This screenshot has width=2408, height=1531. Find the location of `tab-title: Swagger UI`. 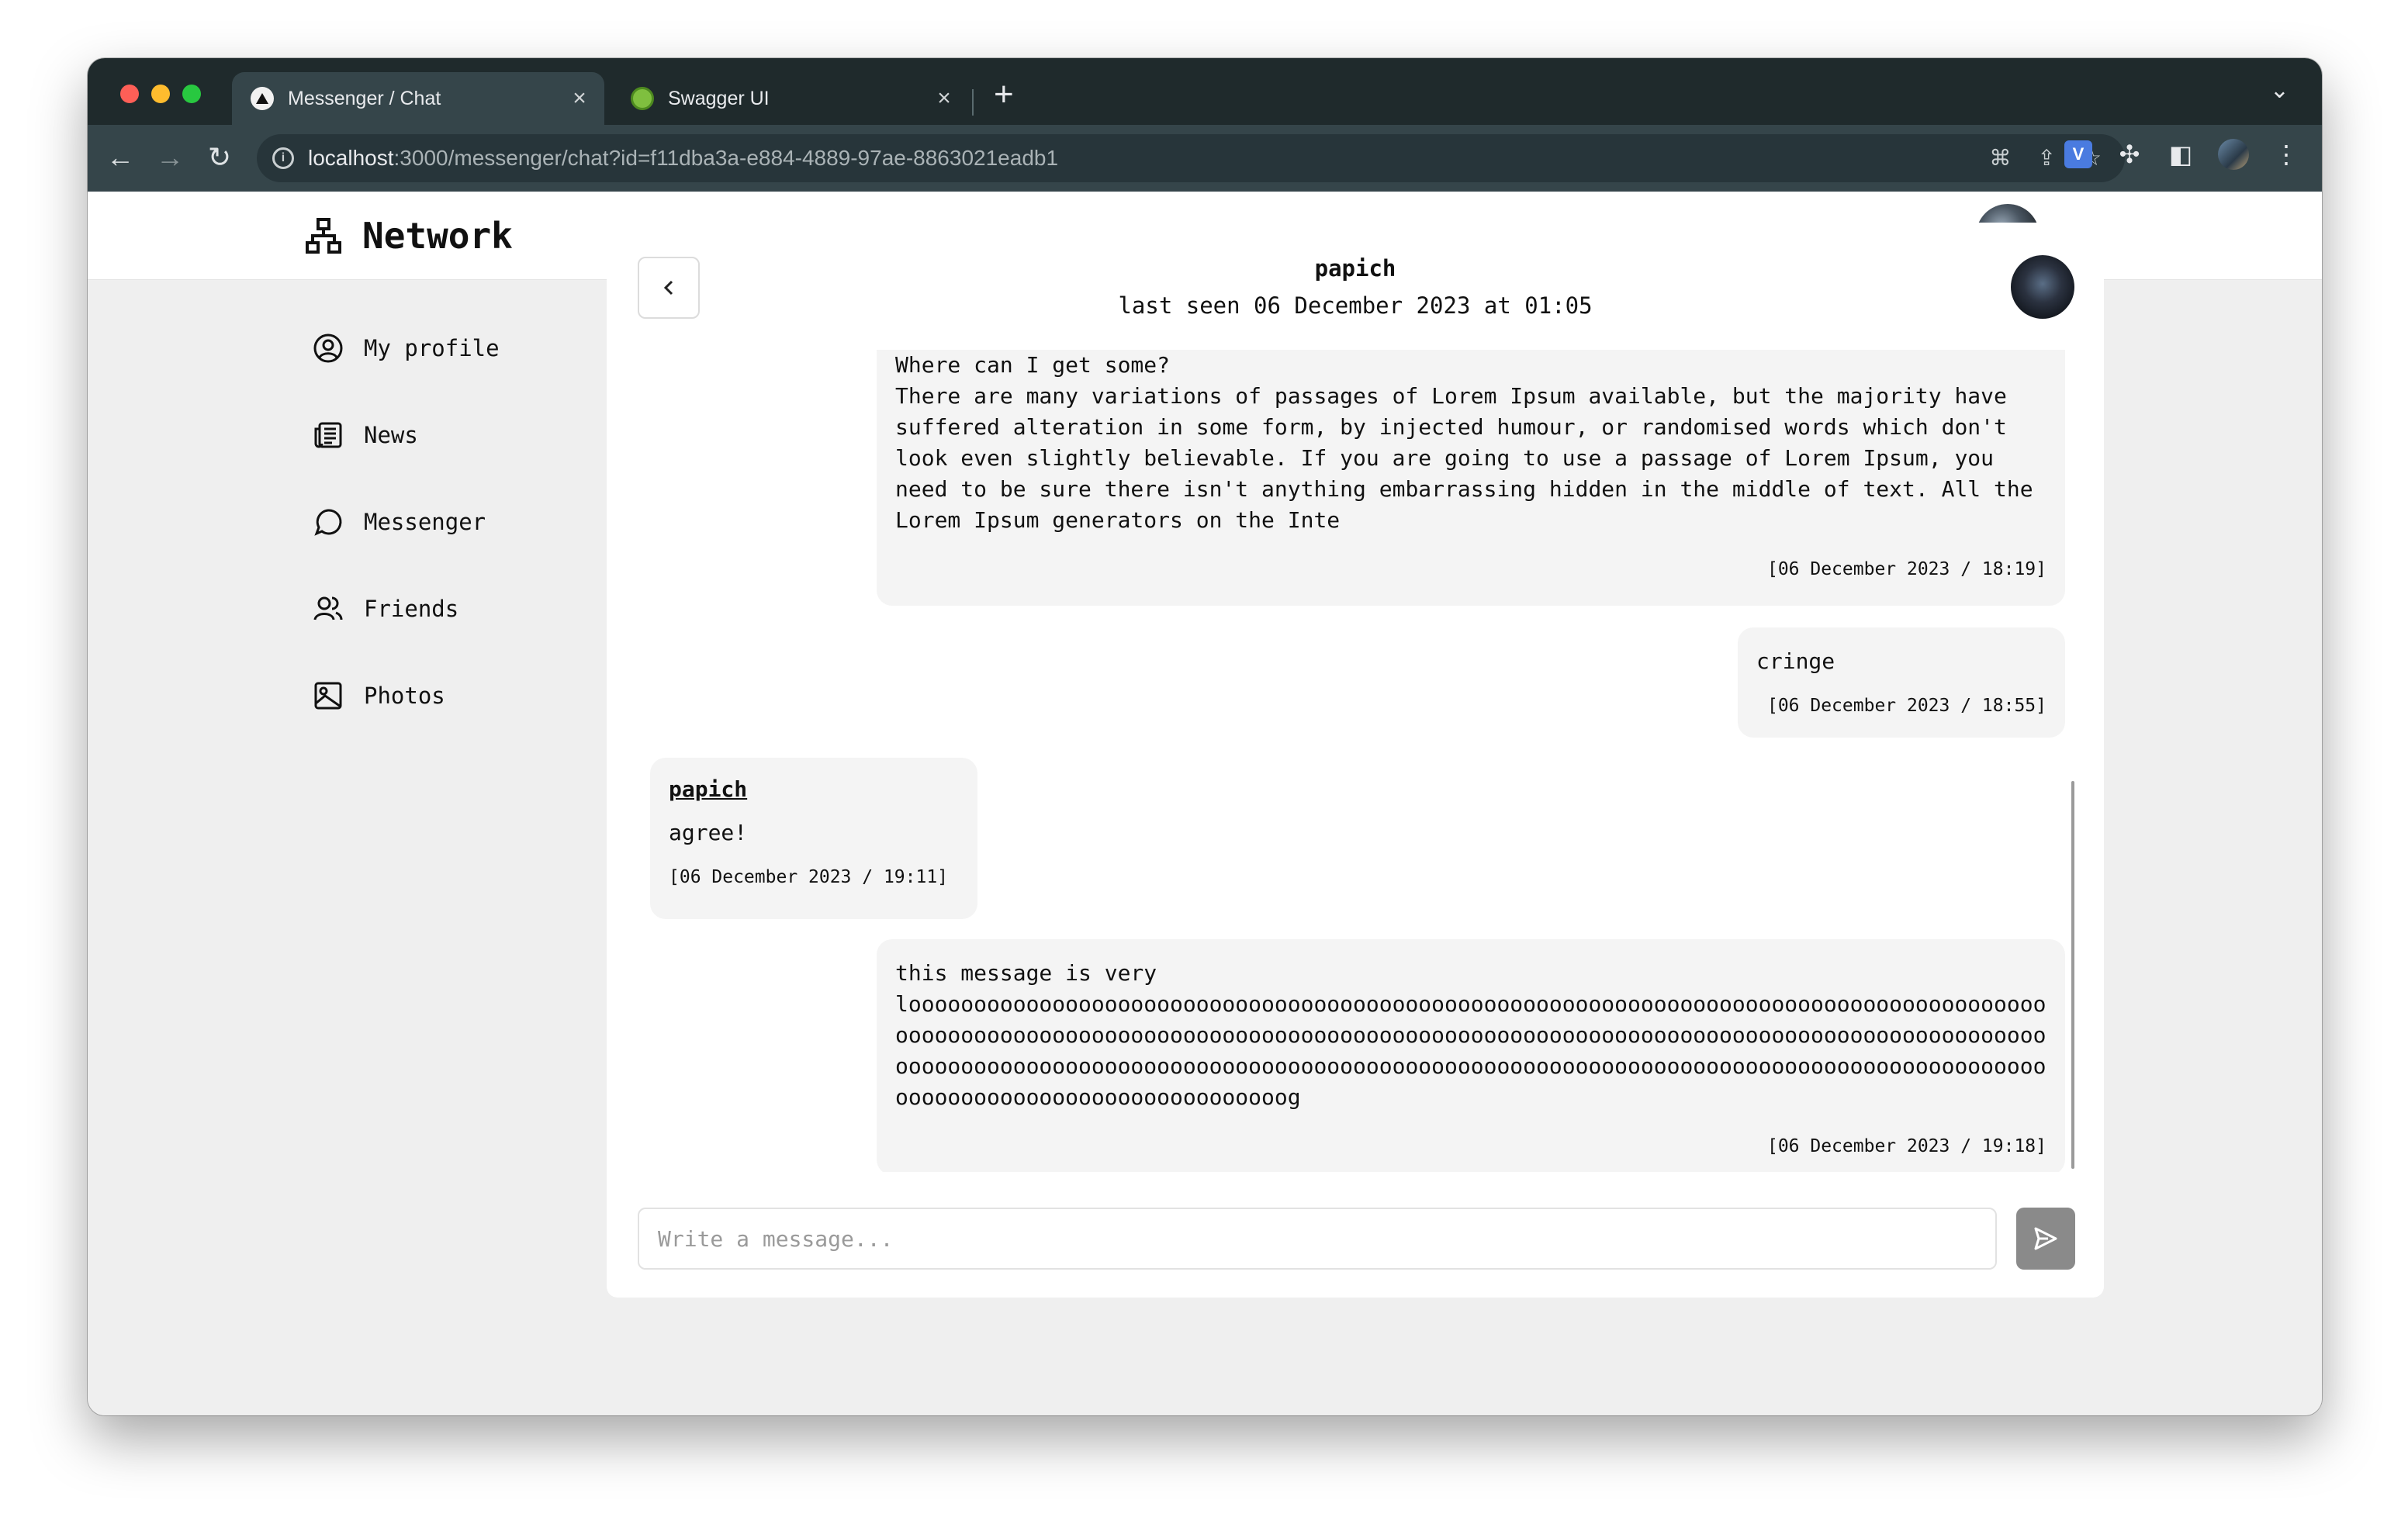

tab-title: Swagger UI is located at coordinates (719, 98).